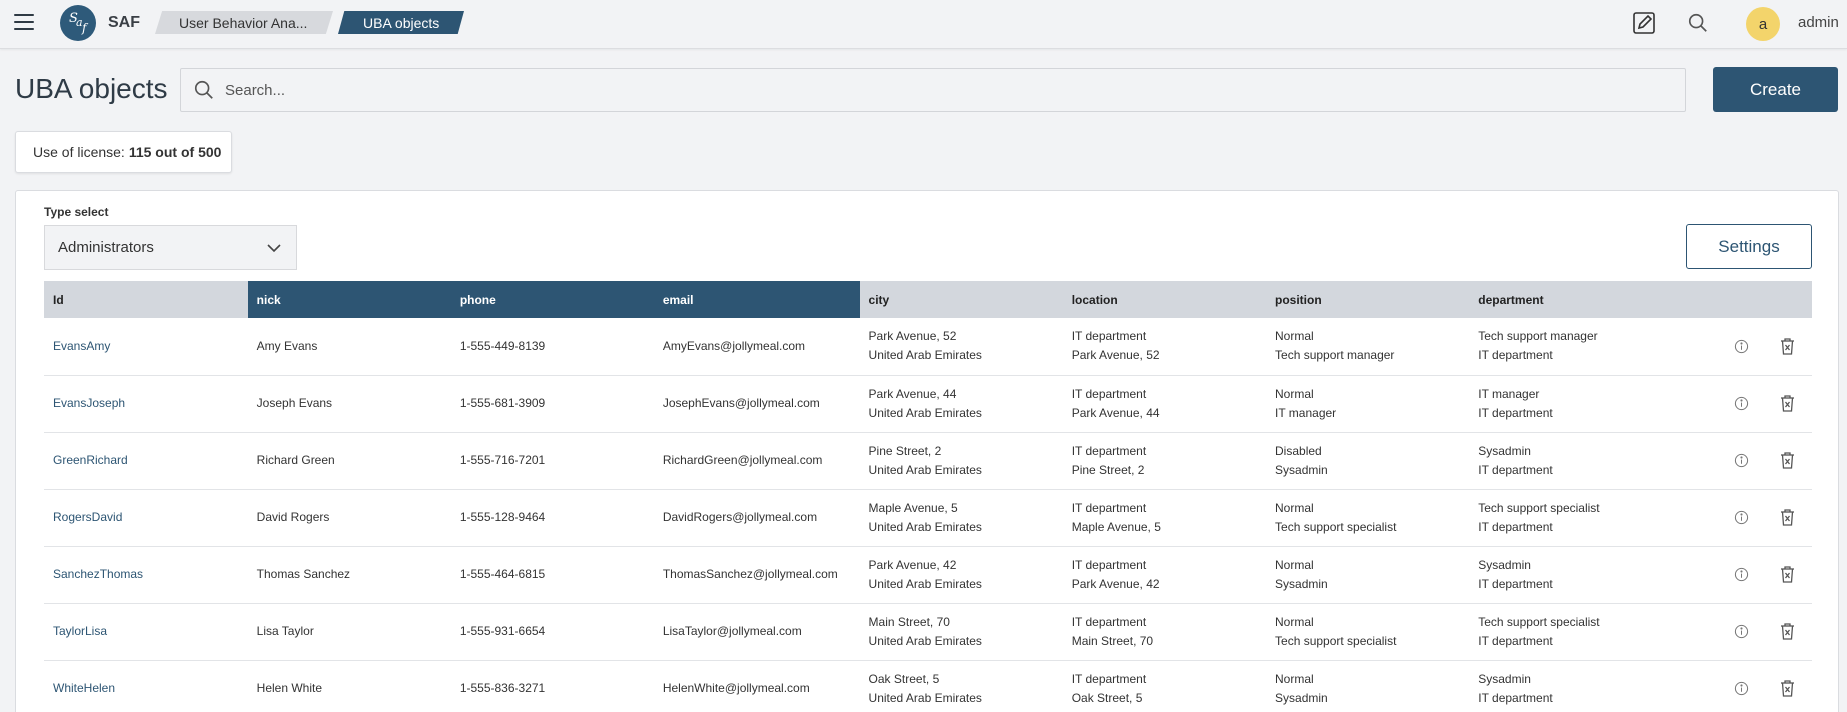 This screenshot has width=1847, height=712. Describe the element at coordinates (106, 247) in the screenshot. I see `type-select-value: Administrators` at that location.